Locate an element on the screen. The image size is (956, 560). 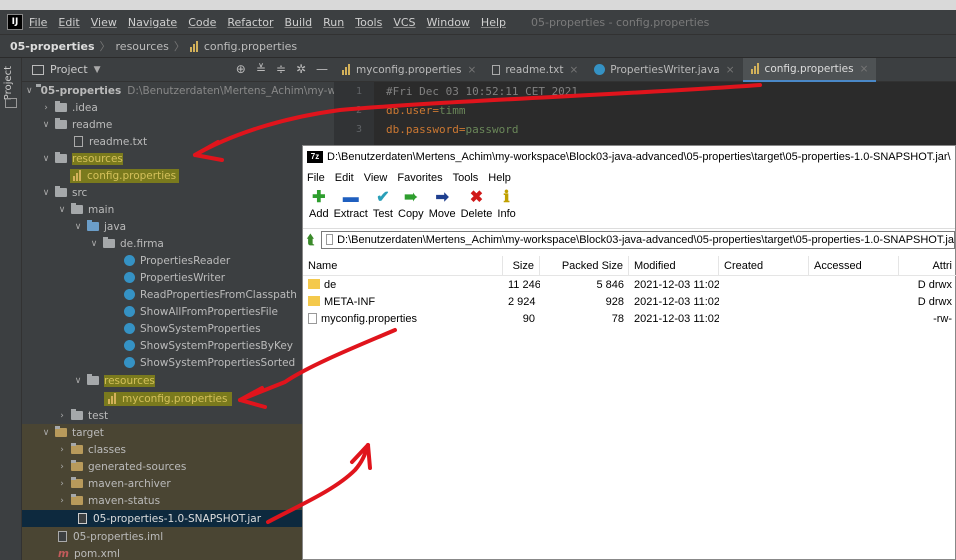
tree-item-maven-status: › maven-status is located at coordinates (178, 500).